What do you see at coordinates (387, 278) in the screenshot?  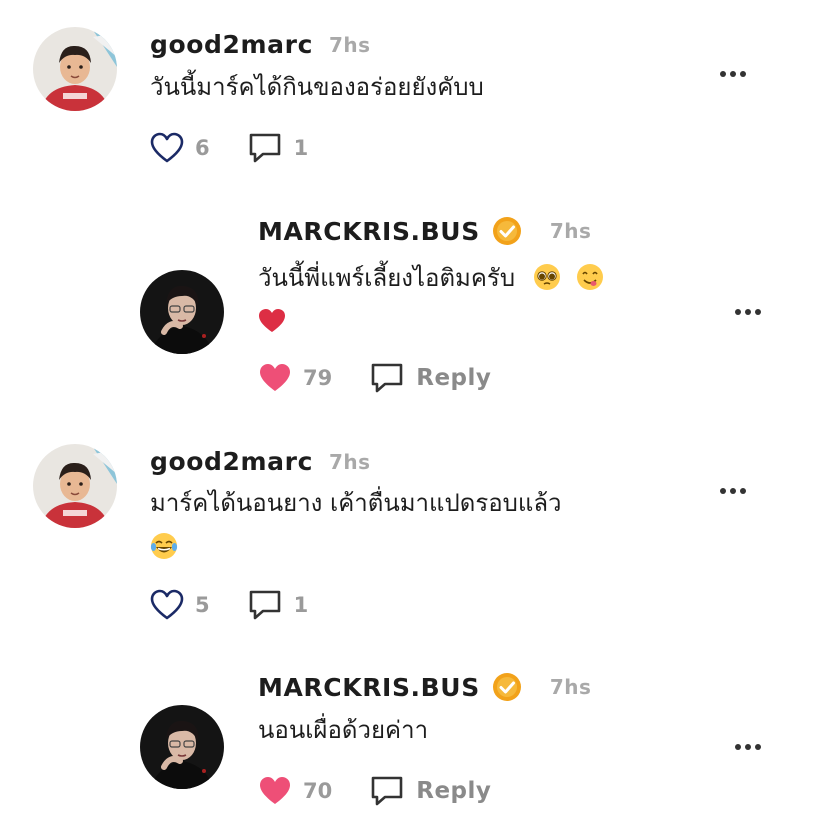 I see `comment-line: วันนี้พี่แพร์เลี้ยงไอติมครับ` at bounding box center [387, 278].